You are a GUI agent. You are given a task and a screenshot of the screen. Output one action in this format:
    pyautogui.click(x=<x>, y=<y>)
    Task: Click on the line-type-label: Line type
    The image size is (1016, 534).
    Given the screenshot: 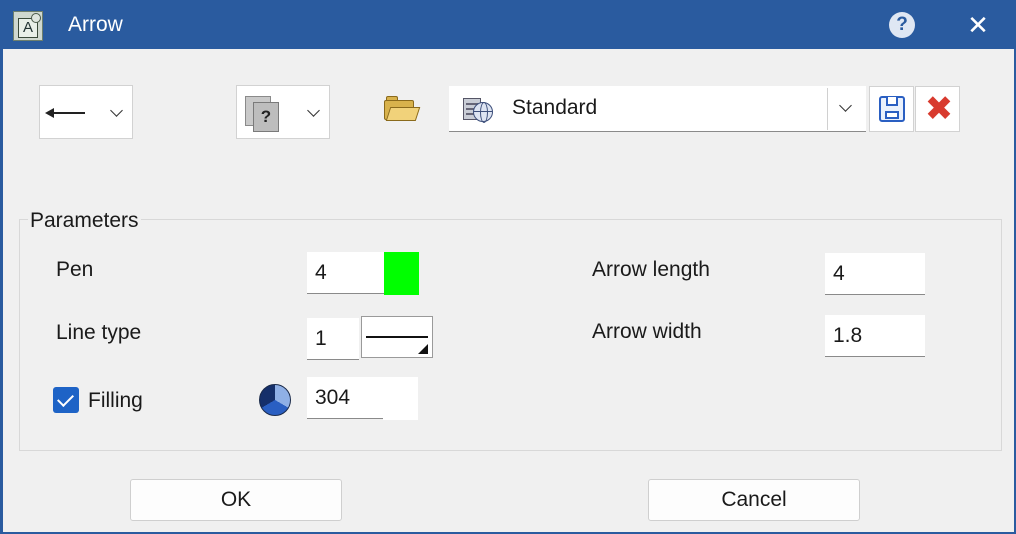 What is the action you would take?
    pyautogui.click(x=99, y=332)
    